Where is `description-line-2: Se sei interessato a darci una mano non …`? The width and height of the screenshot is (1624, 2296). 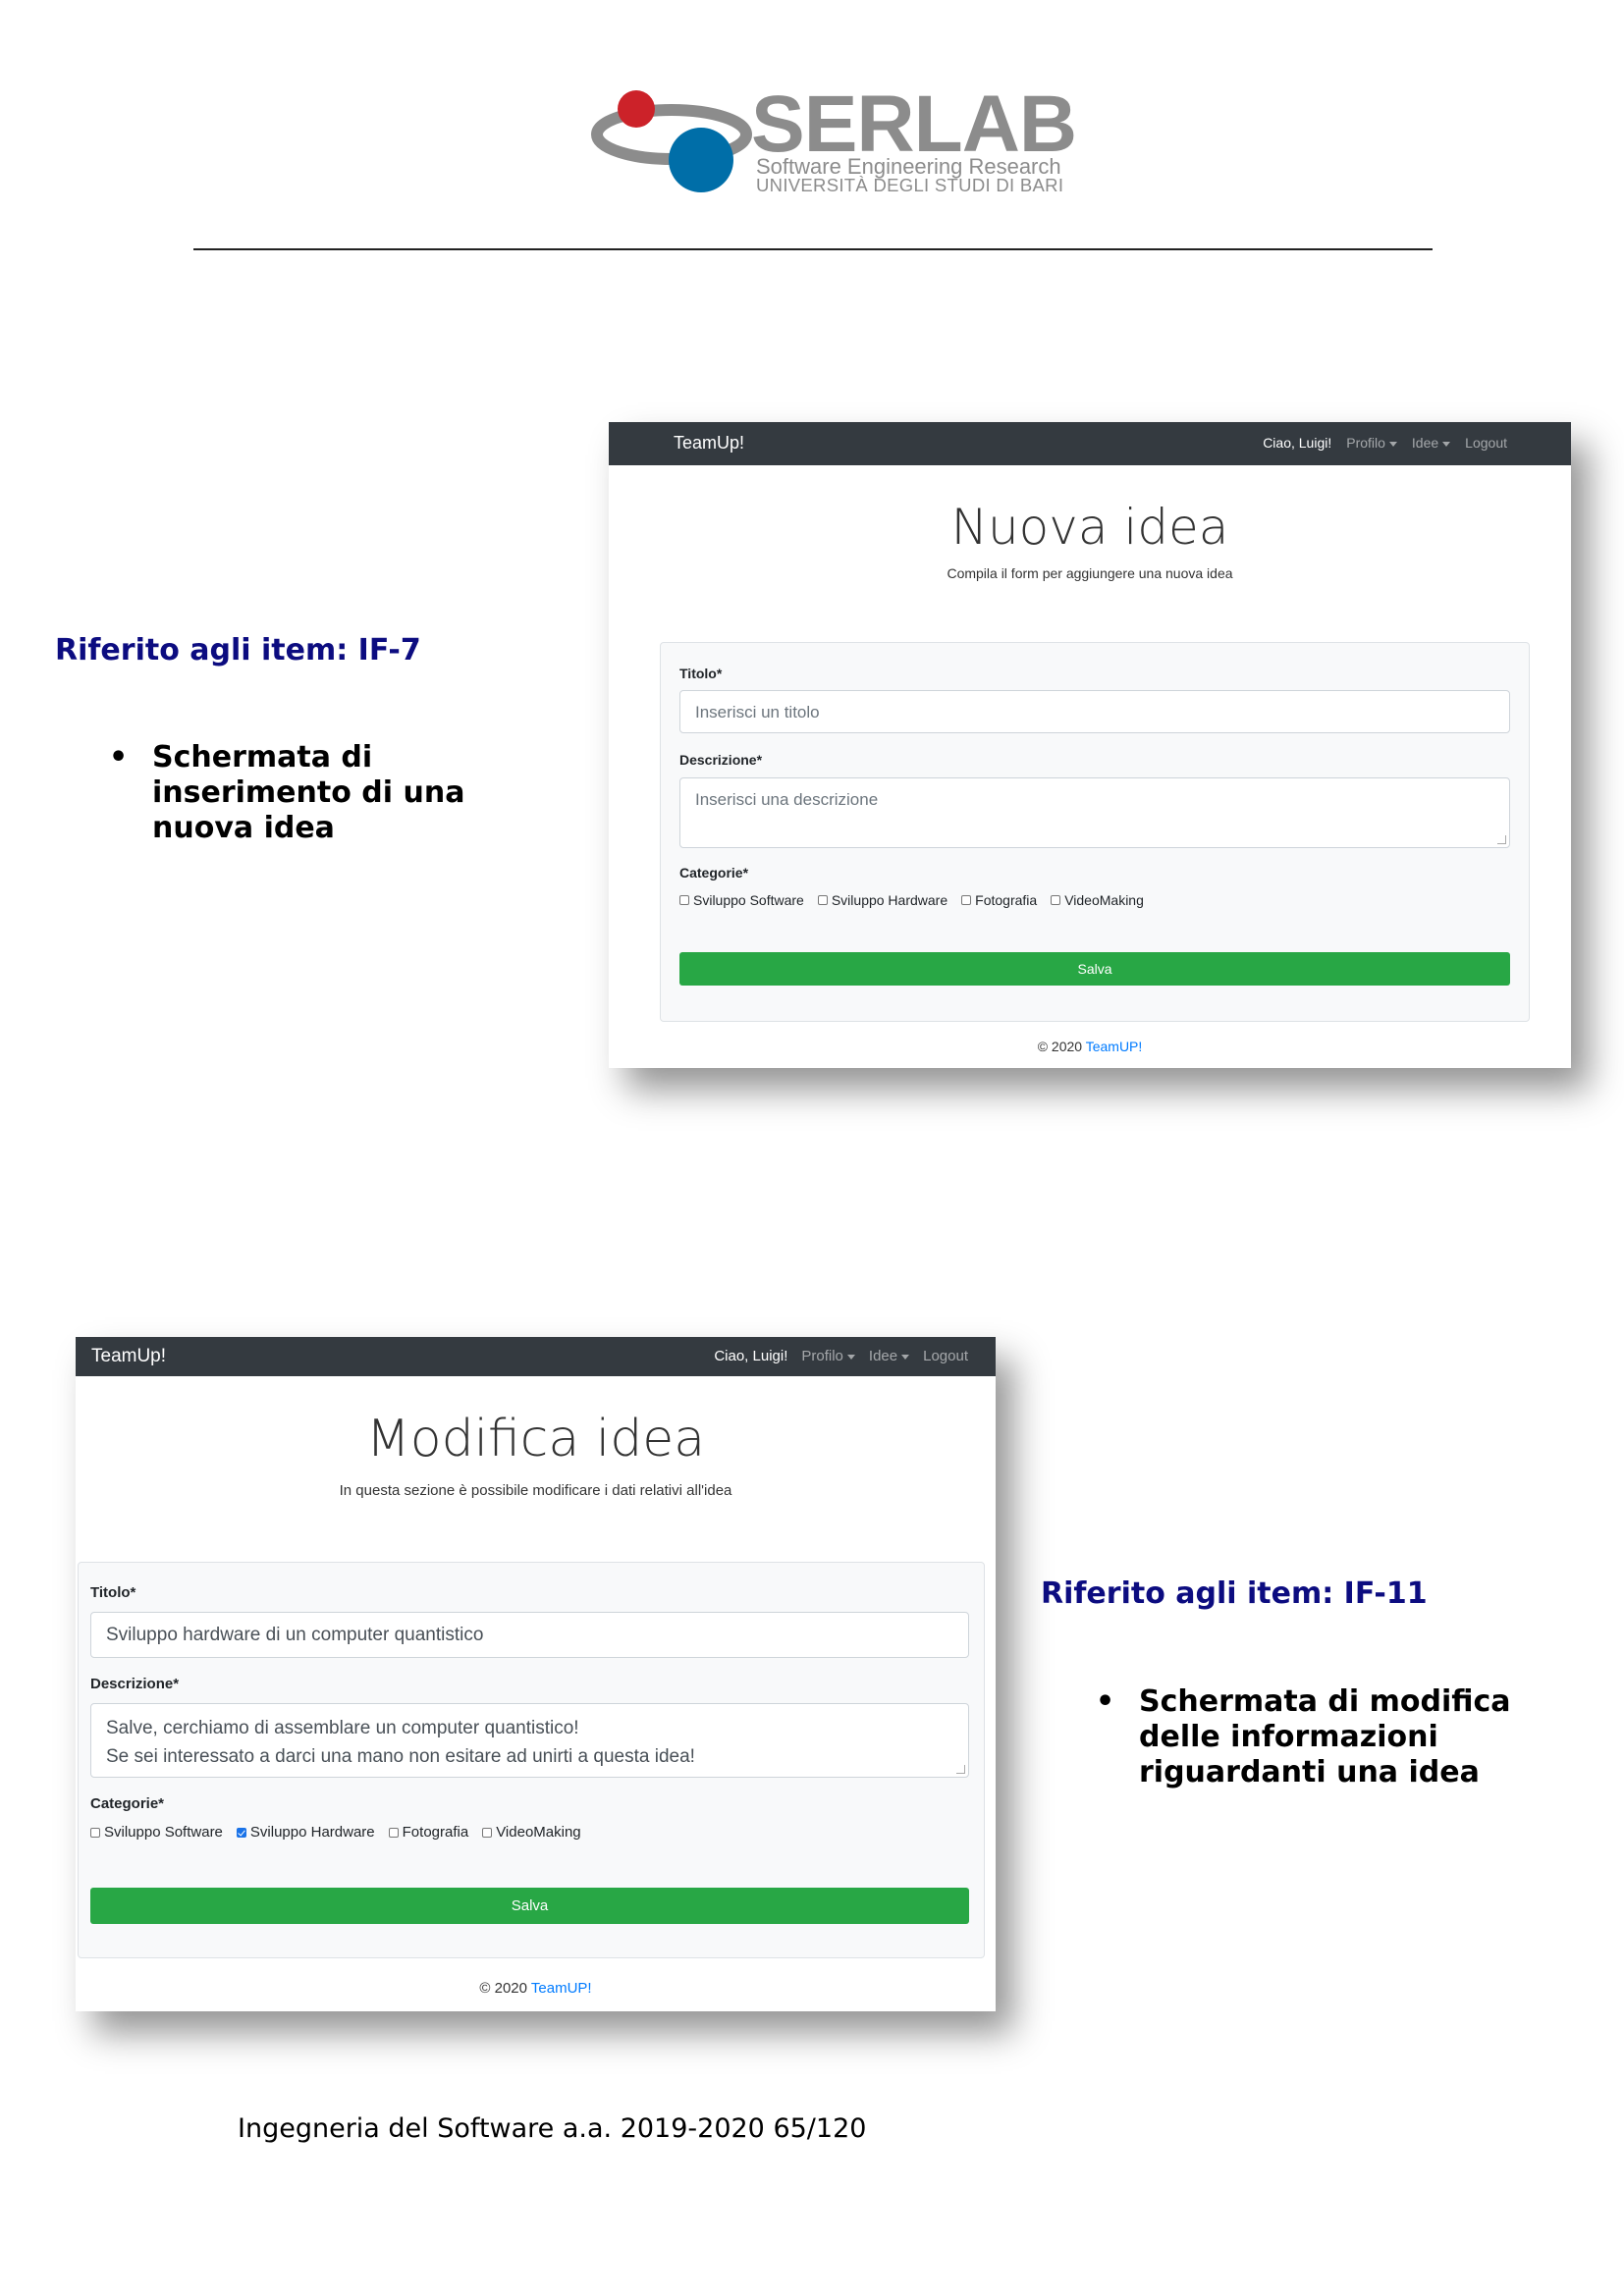
description-line-2: Se sei interessato a darci una mano non … is located at coordinates (400, 1756).